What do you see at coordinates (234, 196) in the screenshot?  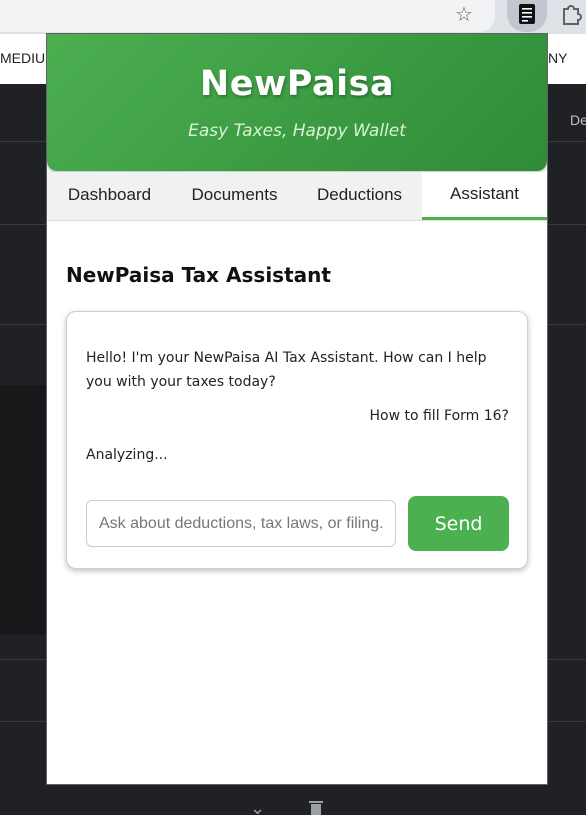 I see `tab-documents: Documents` at bounding box center [234, 196].